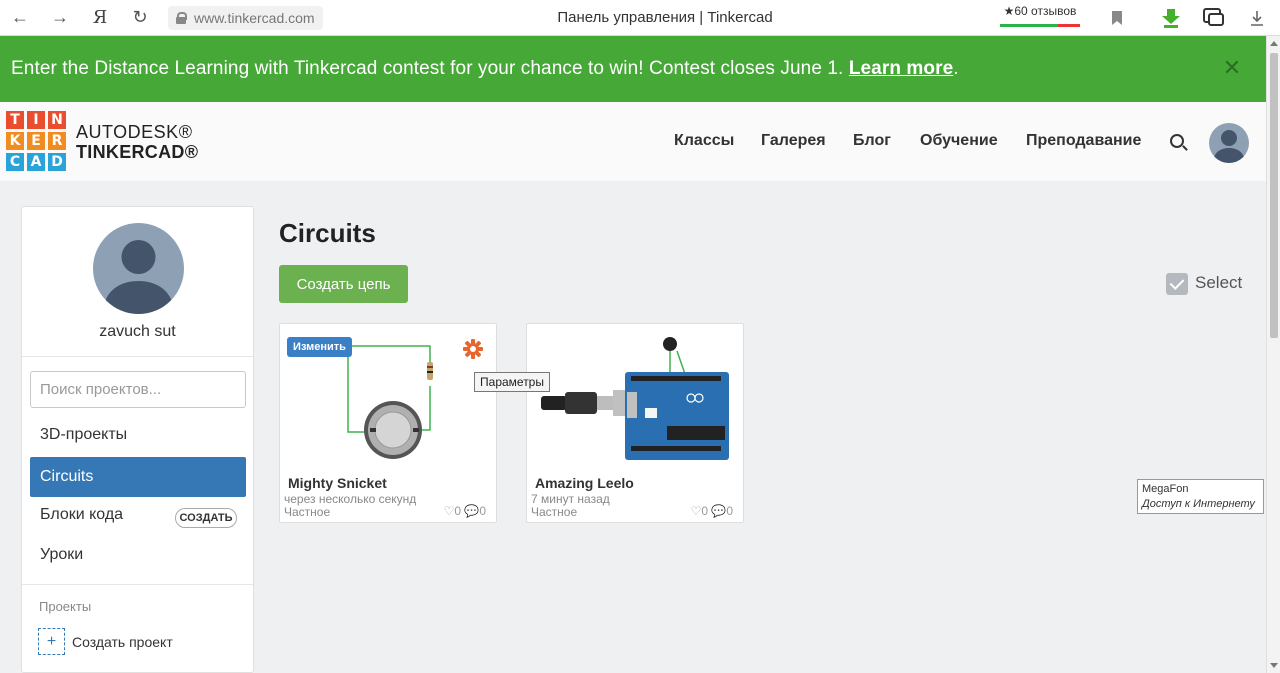  I want to click on tab-title: Панель управления | Tinkercad, so click(665, 17).